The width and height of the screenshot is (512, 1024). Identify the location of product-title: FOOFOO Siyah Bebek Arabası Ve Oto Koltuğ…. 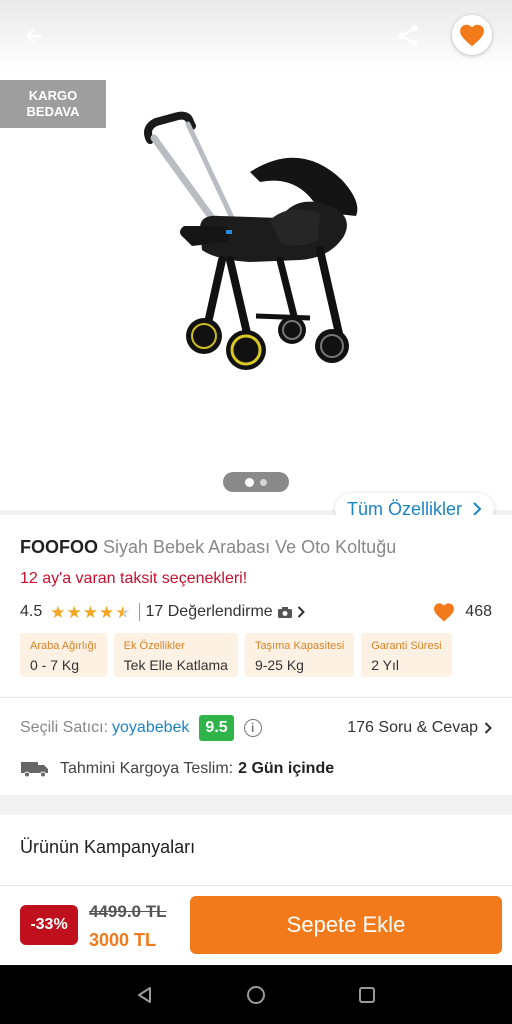
(208, 547).